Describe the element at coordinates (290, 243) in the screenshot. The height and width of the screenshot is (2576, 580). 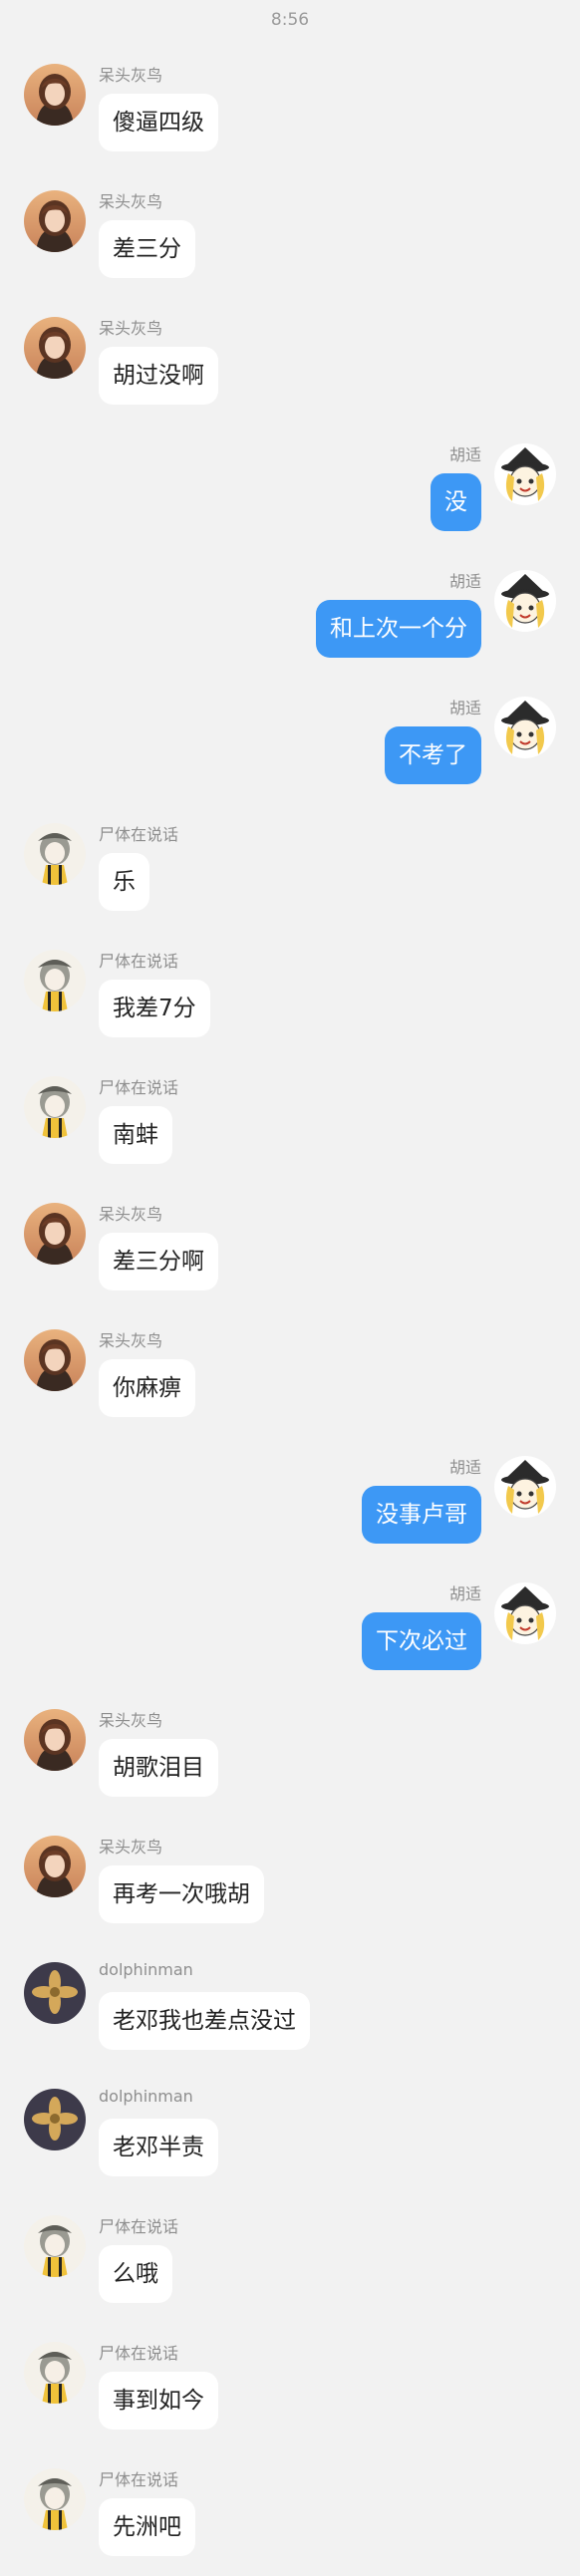
I see `message-row: 呆头灰鸟 差三分` at that location.